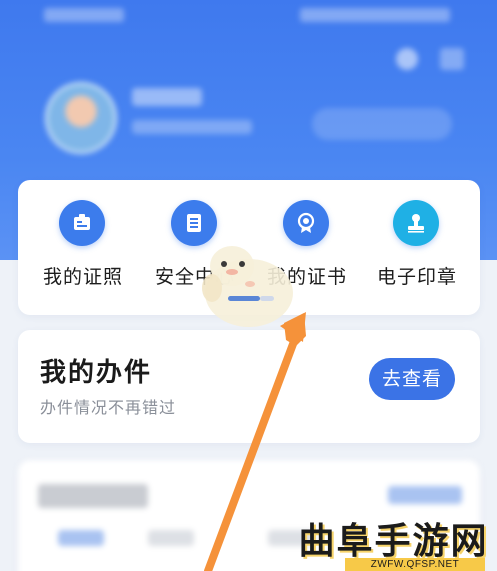  I want to click on watermark-logo-text: 曲阜手游网, so click(393, 541).